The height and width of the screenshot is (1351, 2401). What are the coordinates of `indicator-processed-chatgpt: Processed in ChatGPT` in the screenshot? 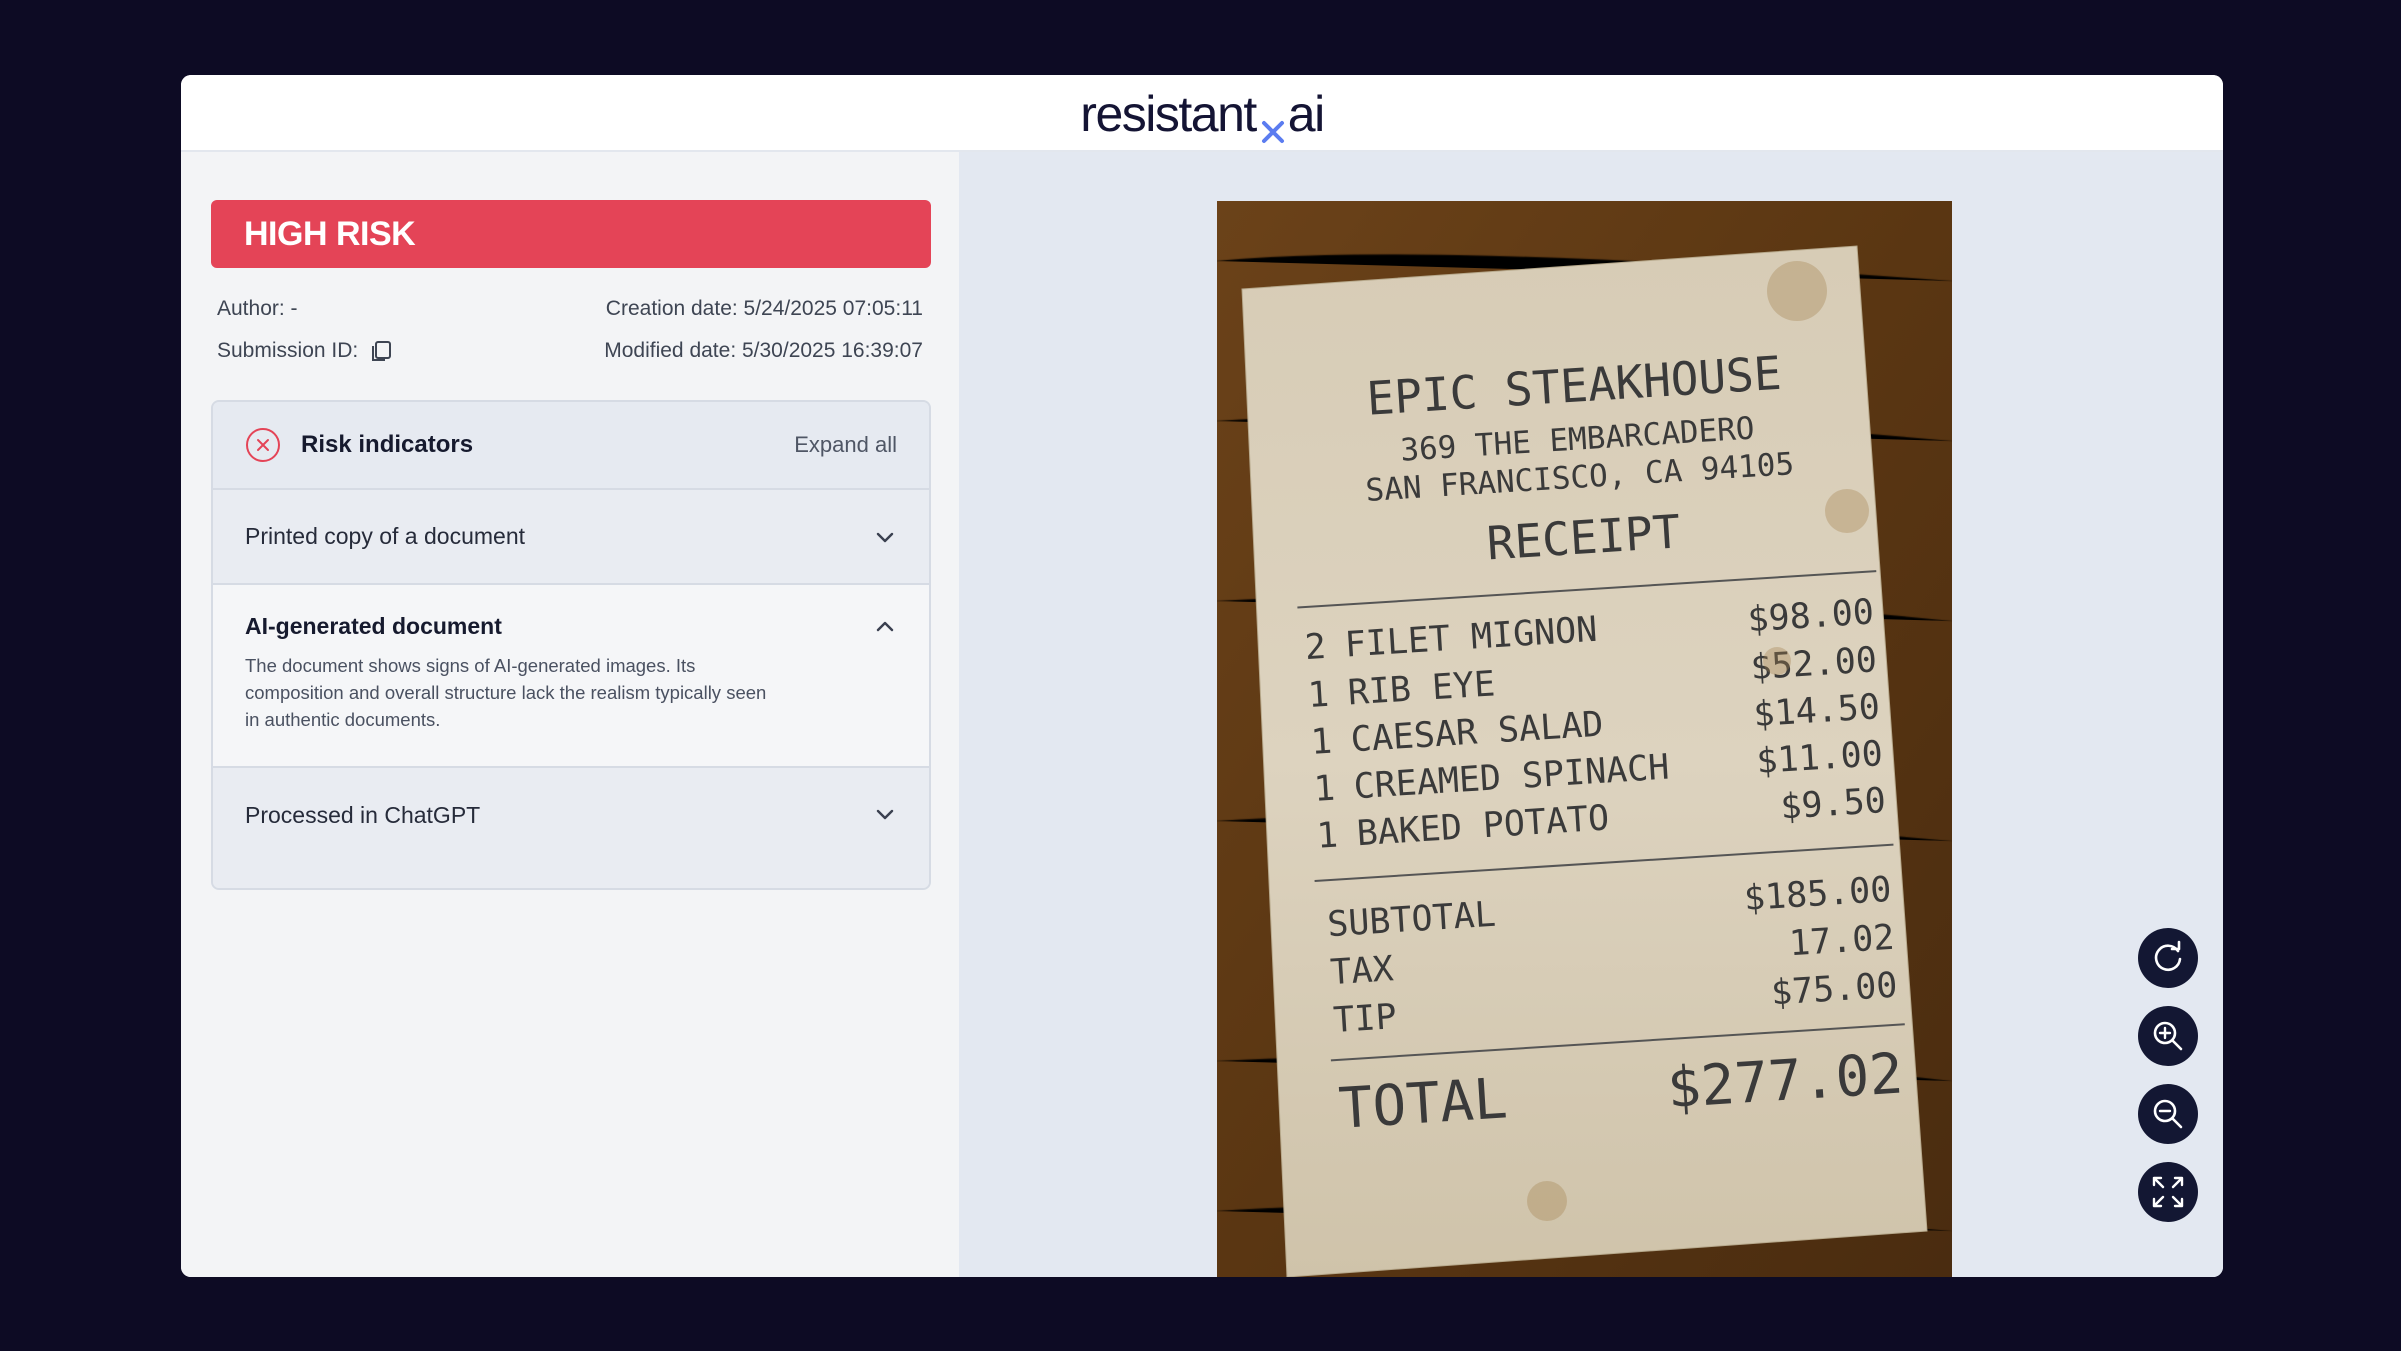 It's located at (571, 828).